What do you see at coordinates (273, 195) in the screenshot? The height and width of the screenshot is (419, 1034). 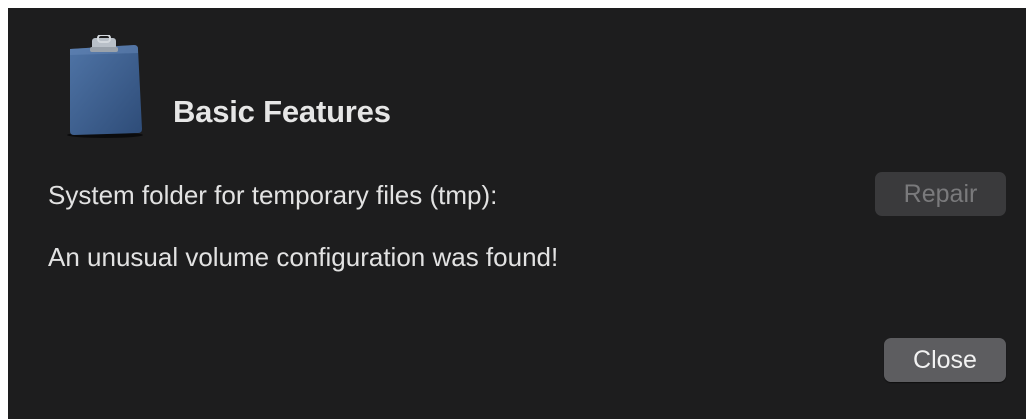 I see `tmp-folder-label: System folder for temporary files (tmp):` at bounding box center [273, 195].